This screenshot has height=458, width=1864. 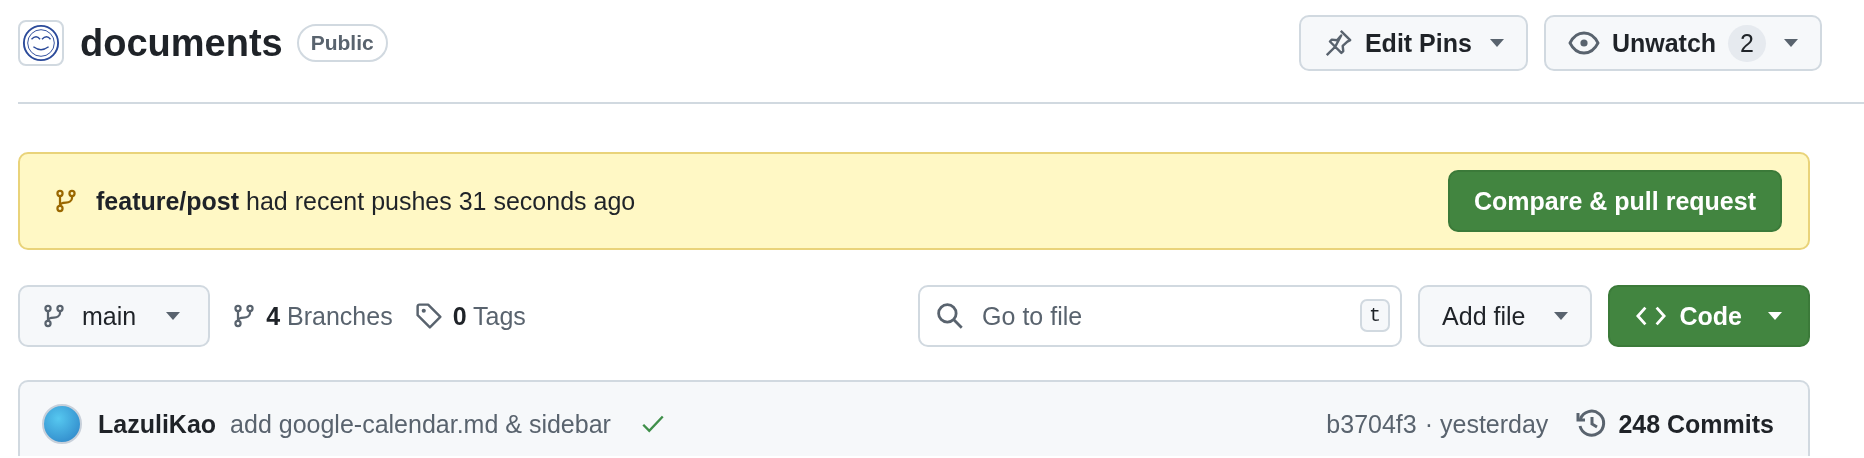 I want to click on commit-message: add google-calendar.md & sidebar, so click(x=420, y=424).